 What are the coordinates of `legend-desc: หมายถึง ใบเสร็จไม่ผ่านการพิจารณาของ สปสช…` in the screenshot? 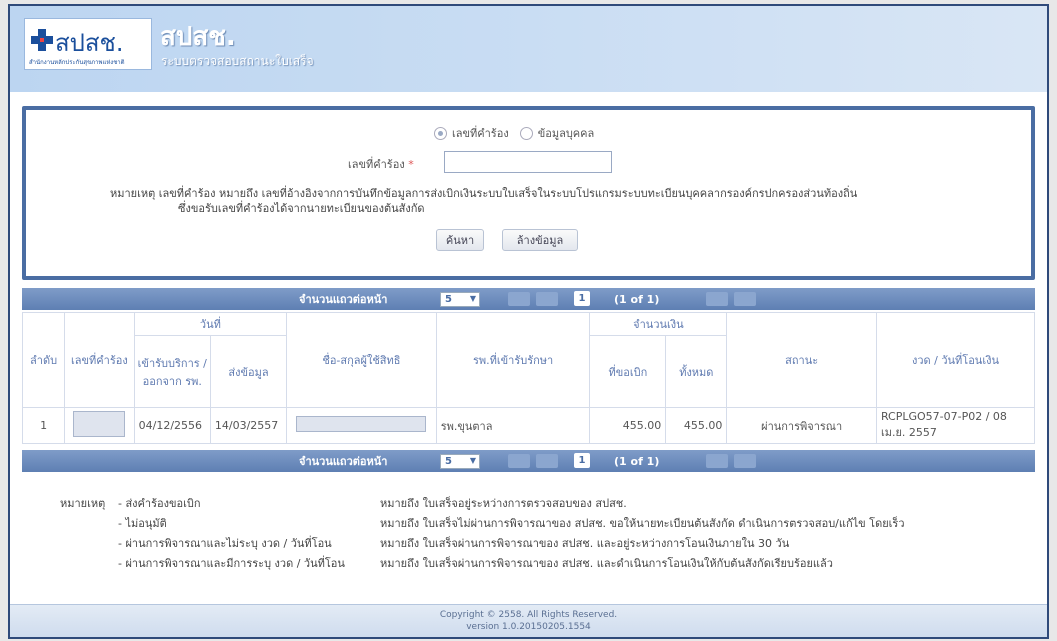 It's located at (642, 523).